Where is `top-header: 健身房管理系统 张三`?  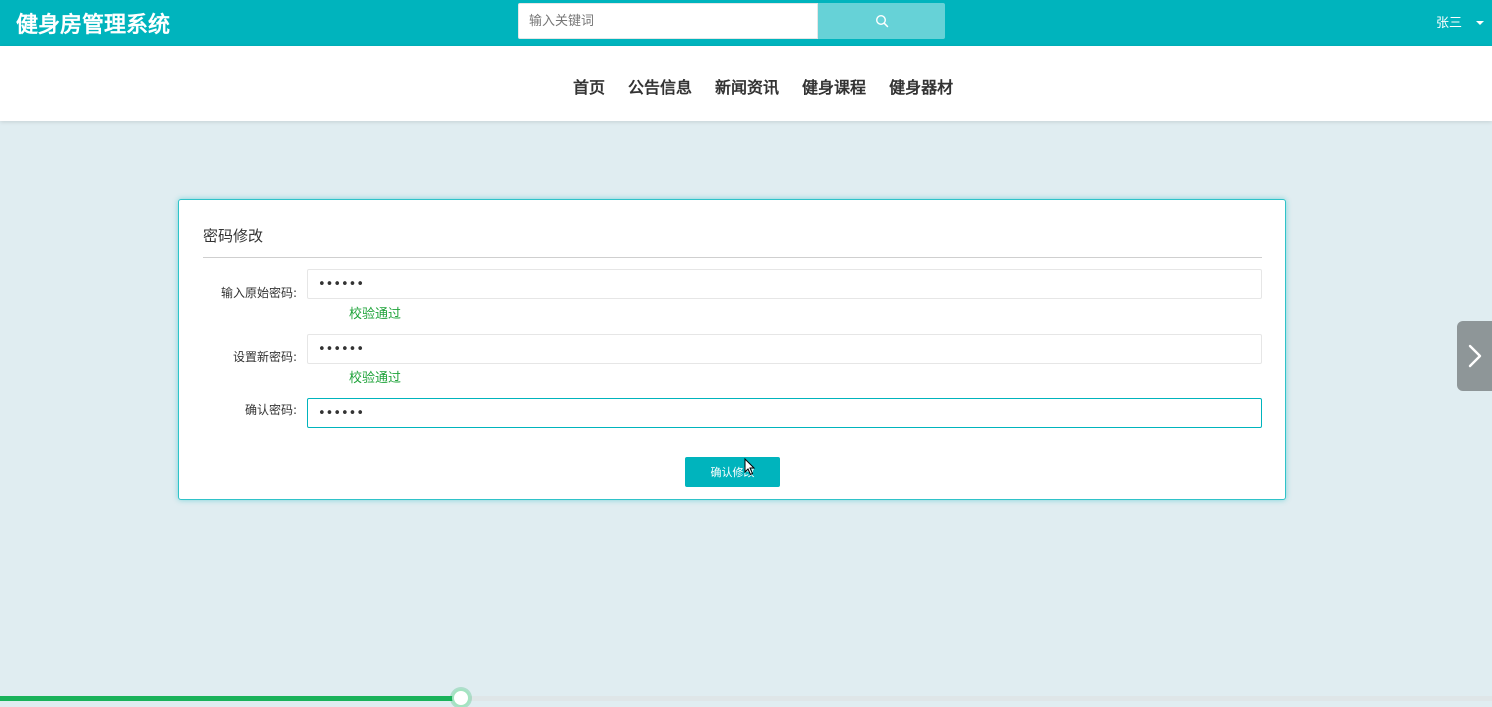
top-header: 健身房管理系统 张三 is located at coordinates (746, 23).